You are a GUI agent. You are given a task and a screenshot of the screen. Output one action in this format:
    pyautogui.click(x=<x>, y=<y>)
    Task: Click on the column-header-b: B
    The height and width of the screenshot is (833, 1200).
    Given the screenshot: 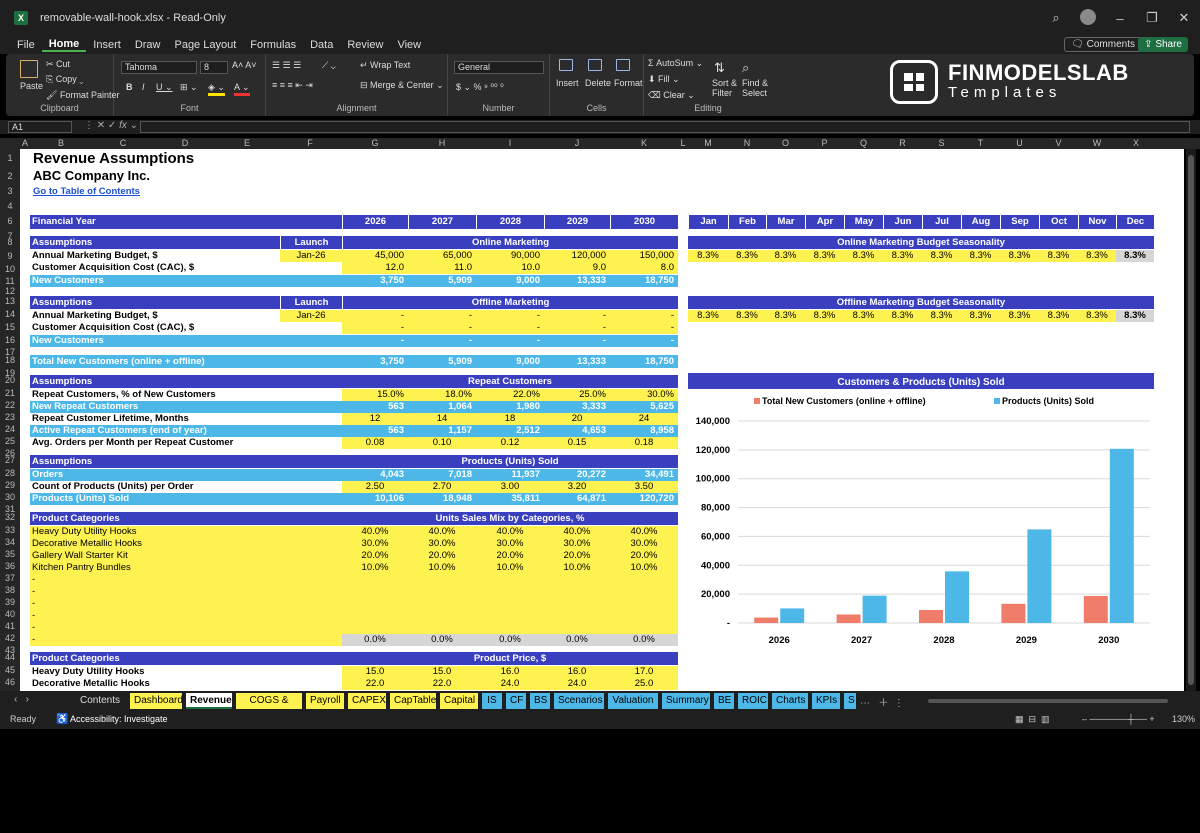 What is the action you would take?
    pyautogui.click(x=61, y=143)
    